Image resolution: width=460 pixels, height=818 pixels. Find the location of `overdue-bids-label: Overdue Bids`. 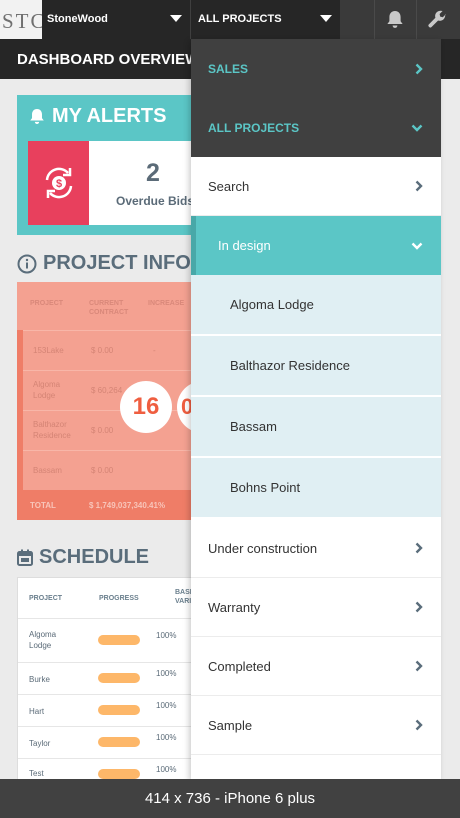

overdue-bids-label: Overdue Bids is located at coordinates (155, 201).